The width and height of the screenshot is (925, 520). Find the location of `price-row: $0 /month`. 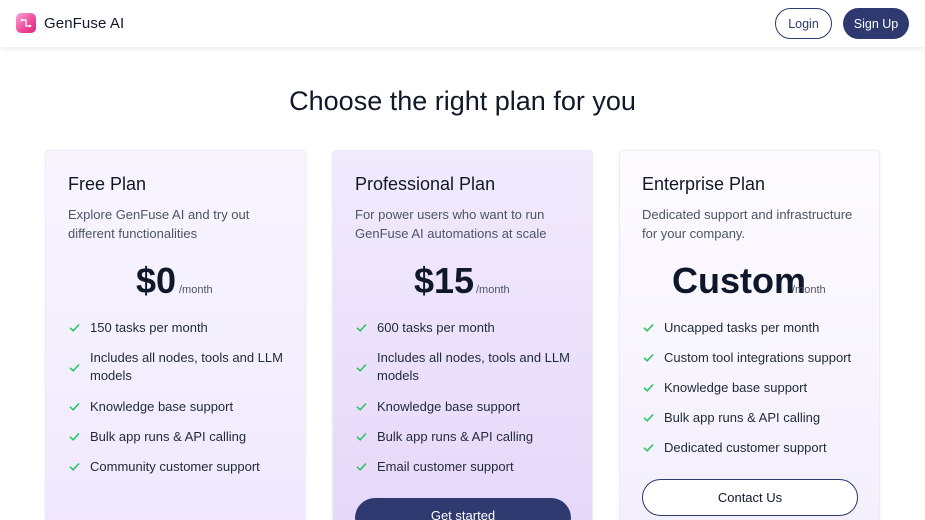

price-row: $0 /month is located at coordinates (175, 281).